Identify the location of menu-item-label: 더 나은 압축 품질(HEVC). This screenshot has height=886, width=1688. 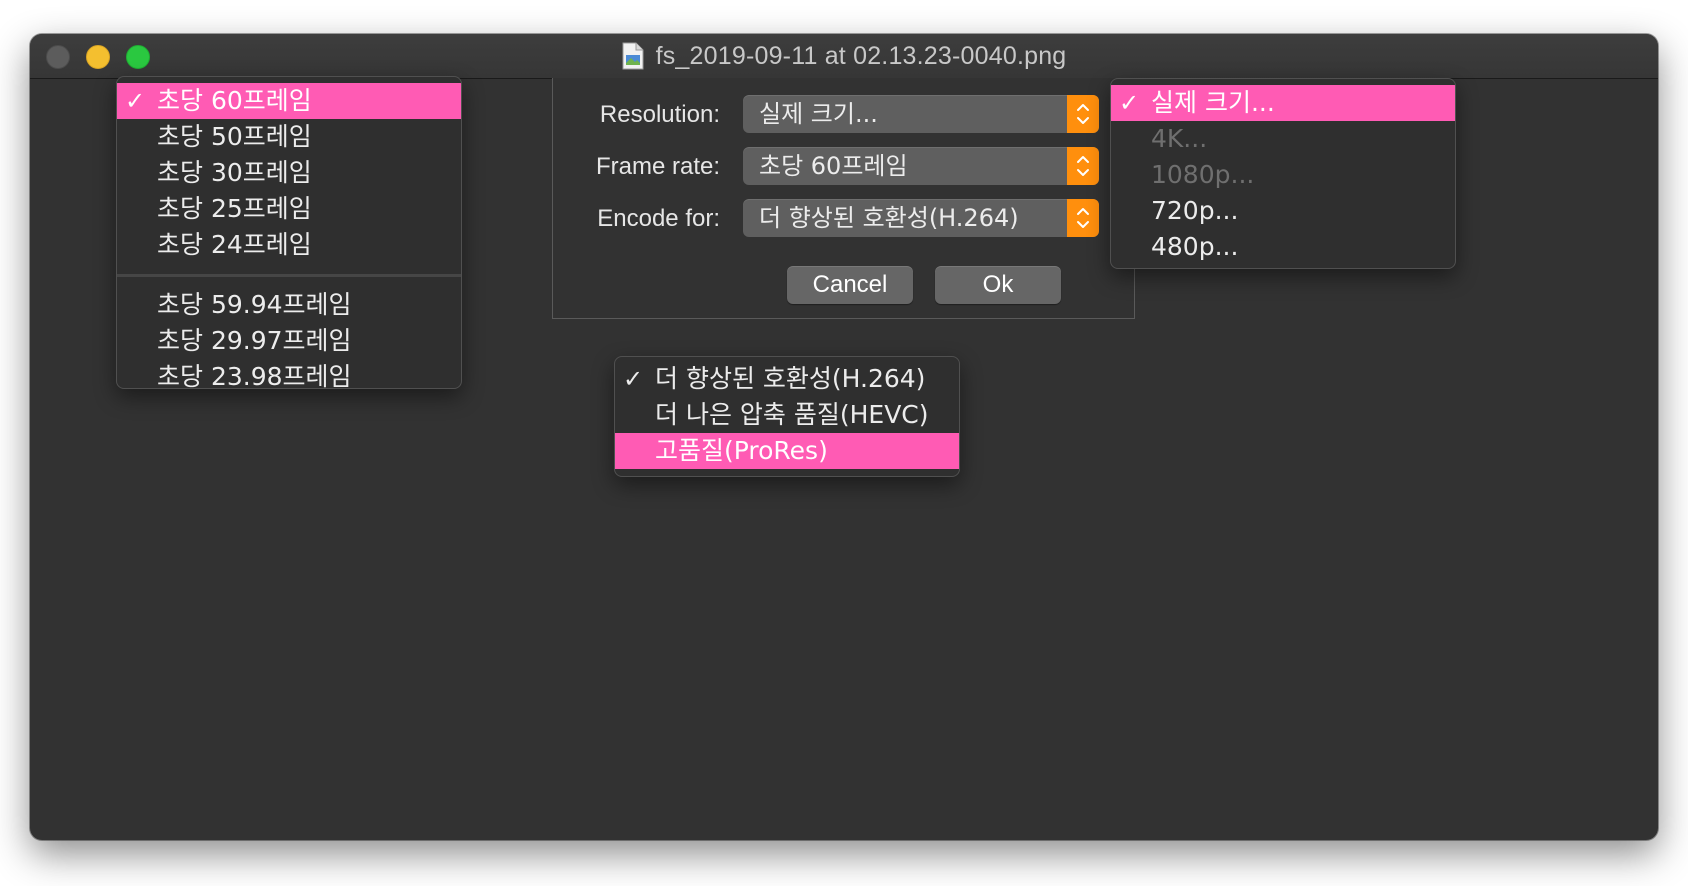
(792, 414).